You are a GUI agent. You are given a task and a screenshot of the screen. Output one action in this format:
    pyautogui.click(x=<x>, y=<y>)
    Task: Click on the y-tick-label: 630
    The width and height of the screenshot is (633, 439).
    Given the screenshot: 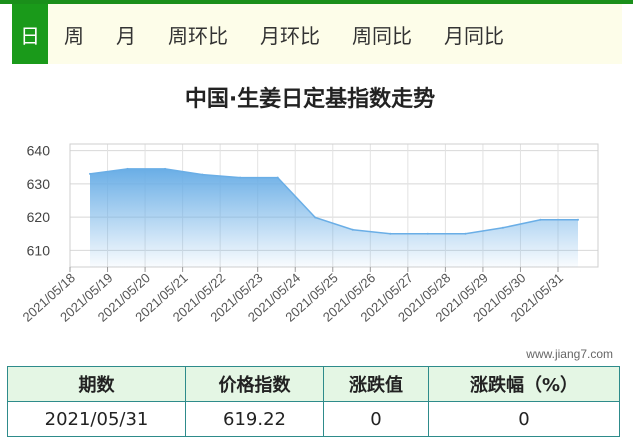 What is the action you would take?
    pyautogui.click(x=39, y=184)
    